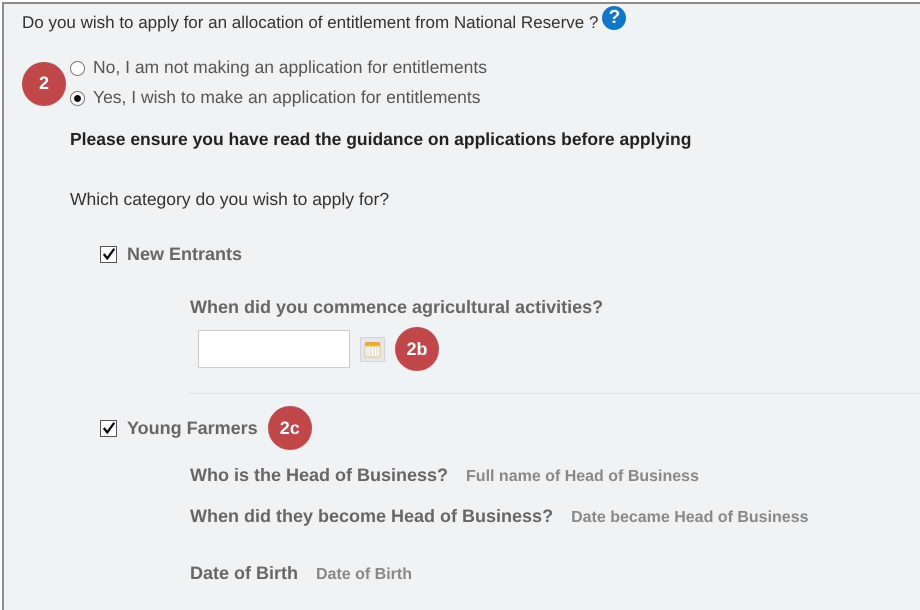 The height and width of the screenshot is (610, 920). What do you see at coordinates (689, 518) in the screenshot?
I see `field-value: Date became Head of Business` at bounding box center [689, 518].